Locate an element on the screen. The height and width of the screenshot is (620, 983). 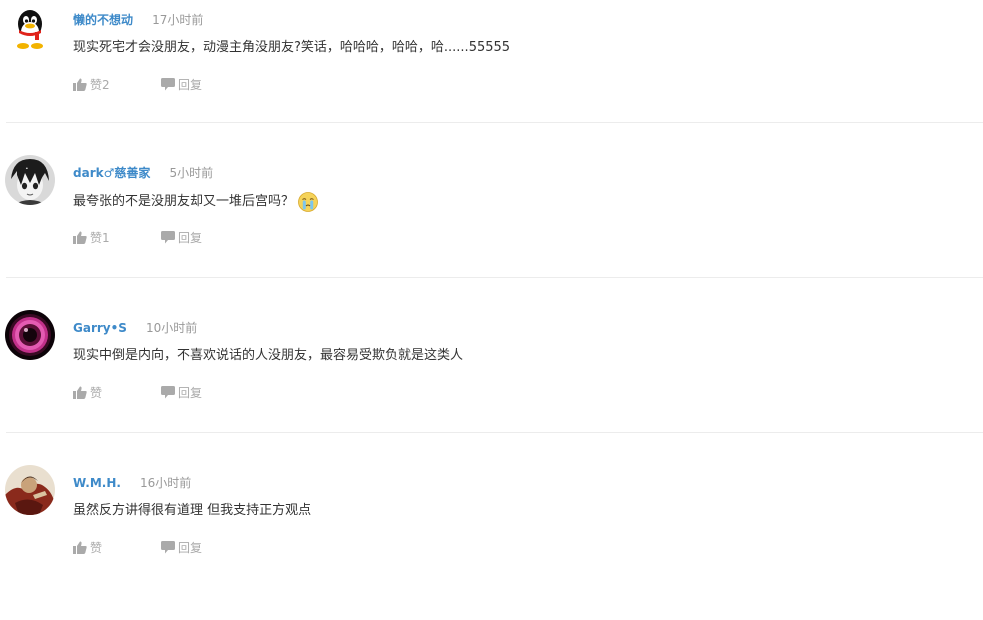
qq-penguin-icon is located at coordinates (30, 27).